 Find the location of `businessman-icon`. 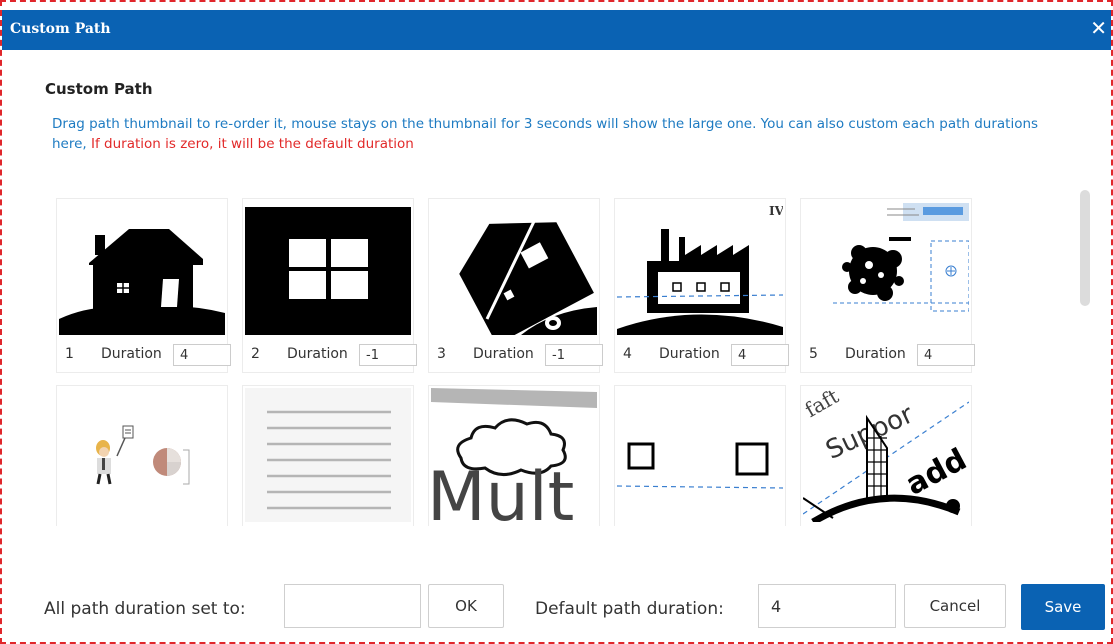

businessman-icon is located at coordinates (142, 455).